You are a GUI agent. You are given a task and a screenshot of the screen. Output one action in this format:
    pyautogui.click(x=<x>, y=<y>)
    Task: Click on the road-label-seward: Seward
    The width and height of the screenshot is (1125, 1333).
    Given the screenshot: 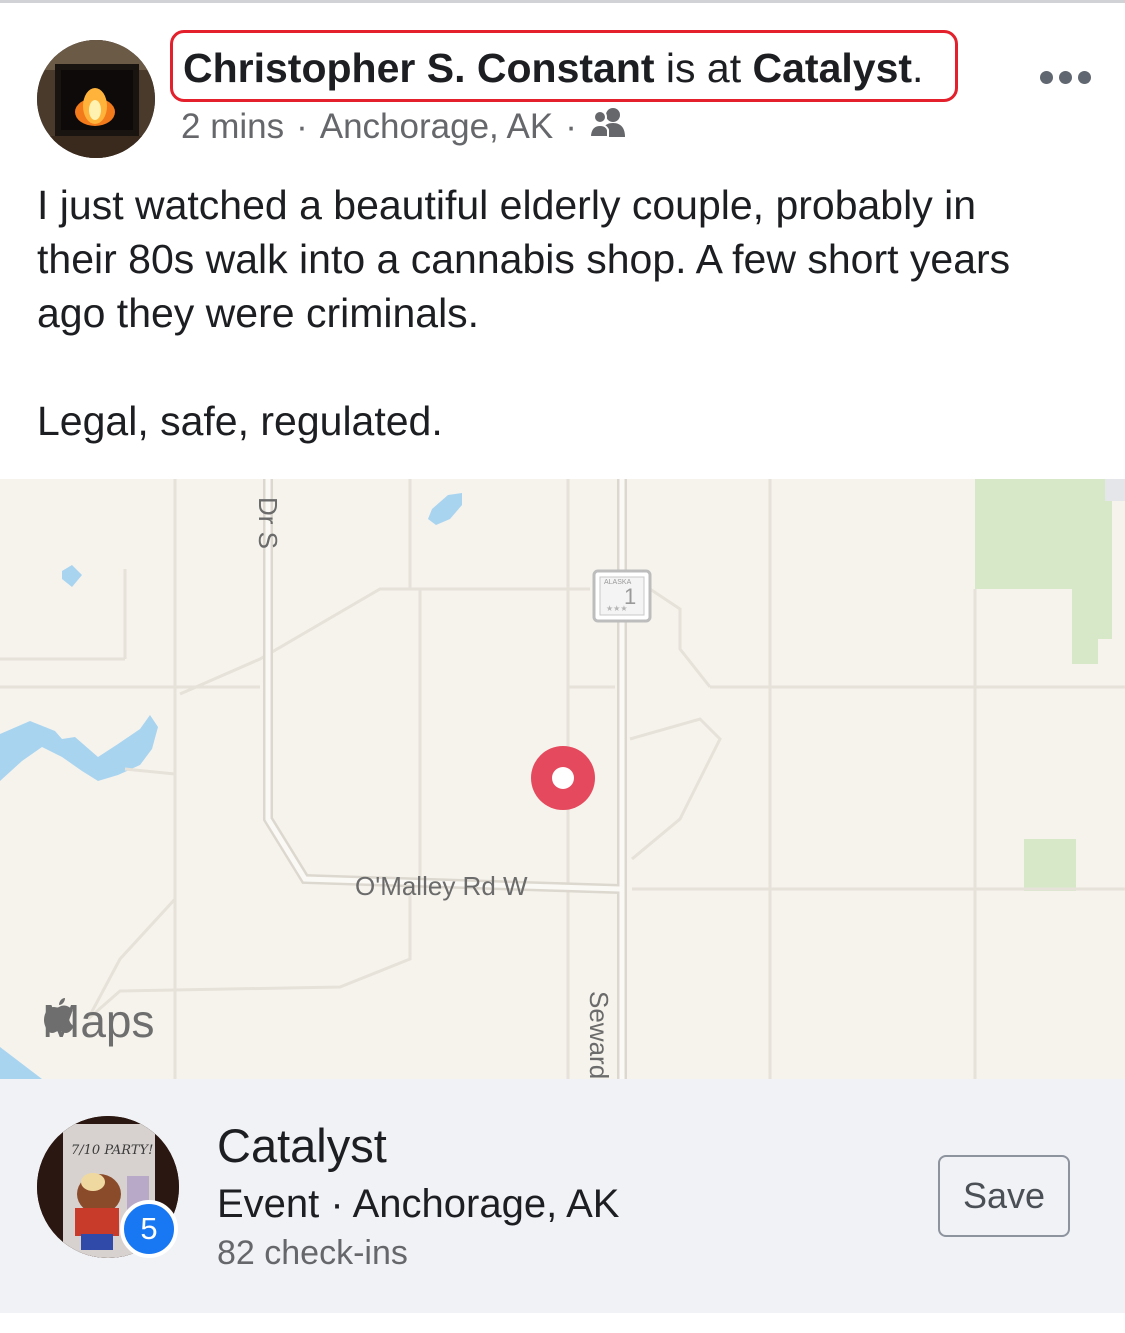 What is the action you would take?
    pyautogui.click(x=599, y=1035)
    